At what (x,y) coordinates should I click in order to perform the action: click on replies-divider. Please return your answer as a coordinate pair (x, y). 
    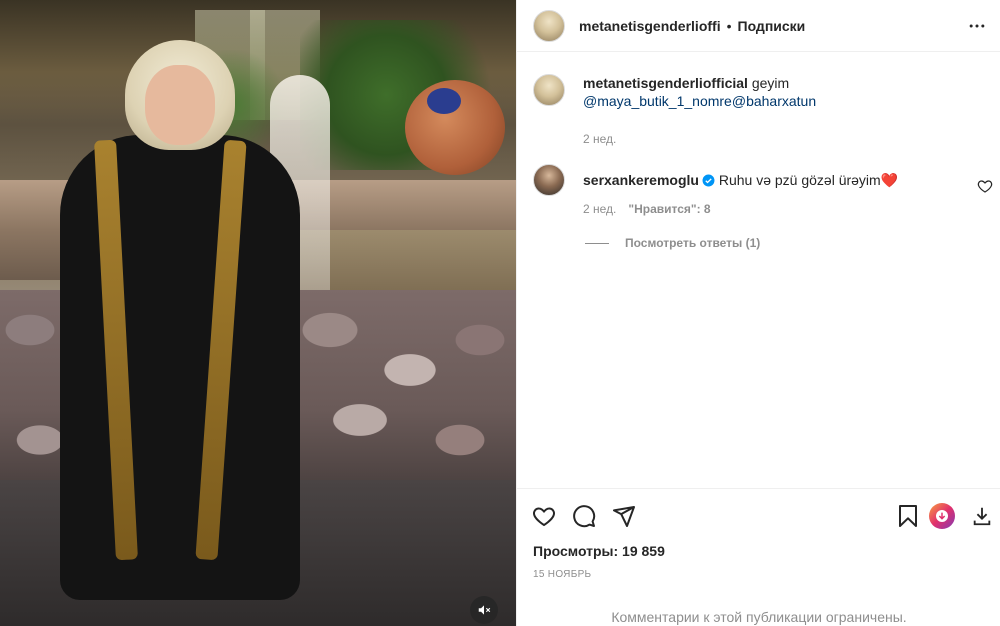
    Looking at the image, I should click on (597, 243).